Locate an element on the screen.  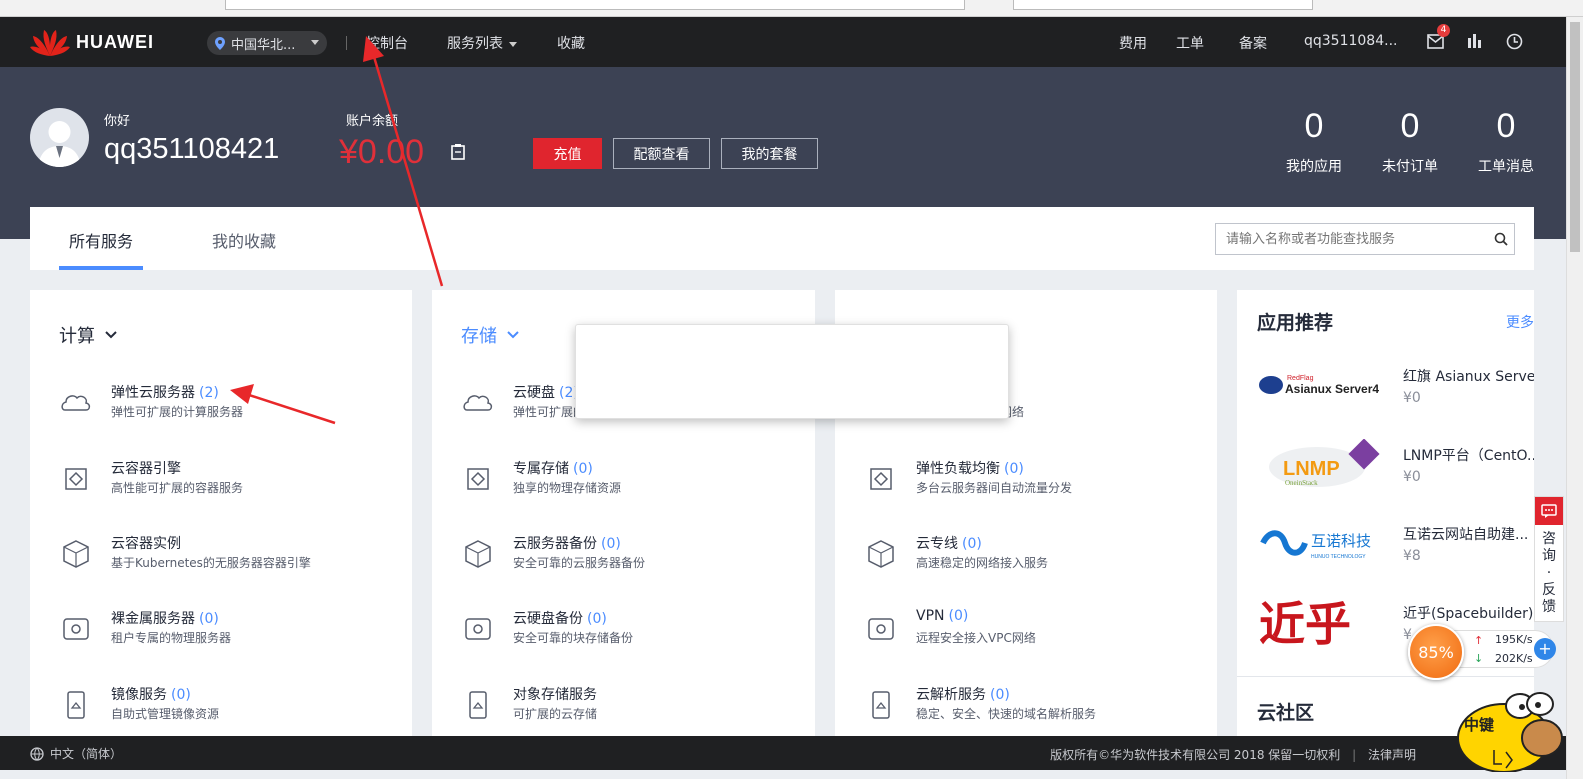
legal-link: 法律声明 is located at coordinates (1392, 755).